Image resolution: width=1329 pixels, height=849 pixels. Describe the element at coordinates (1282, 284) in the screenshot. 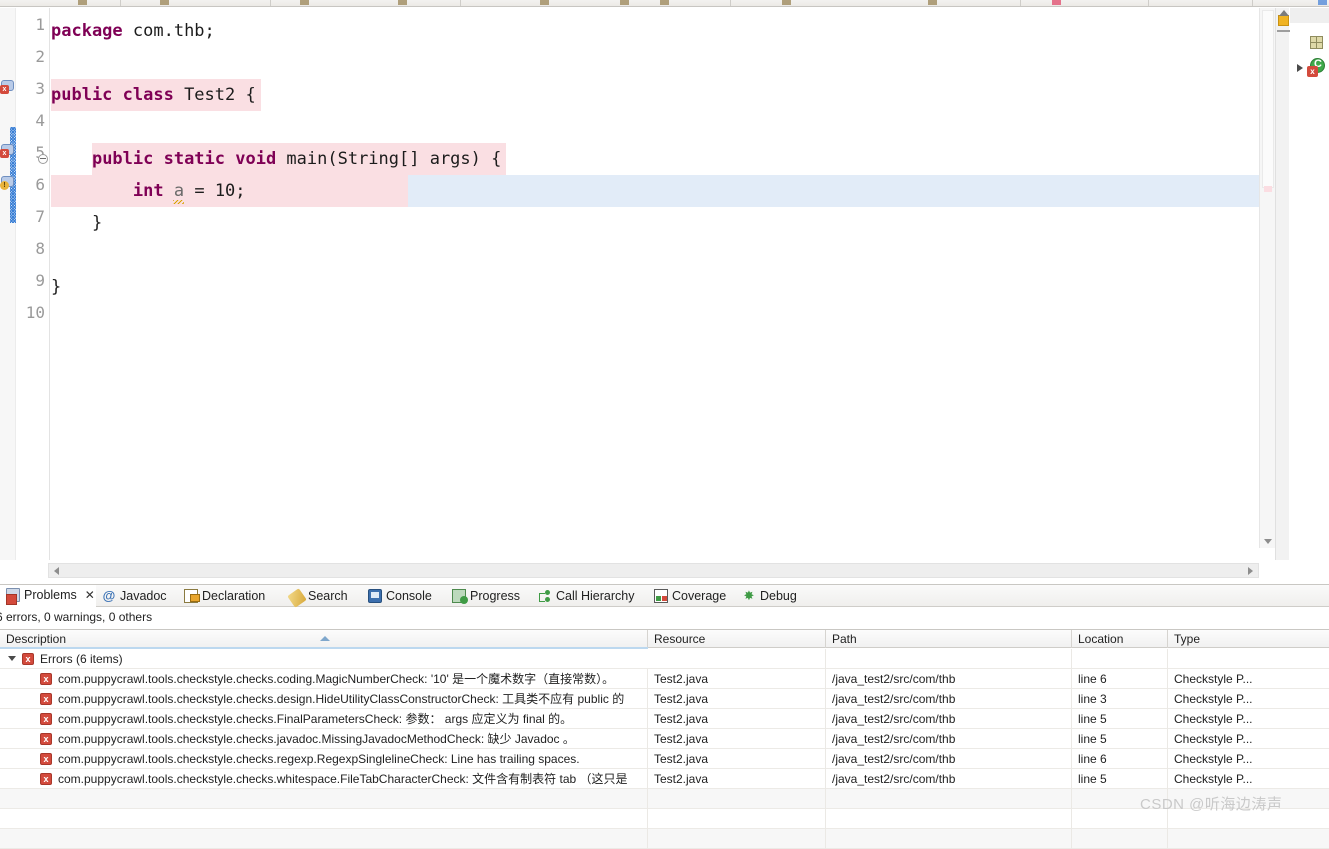

I see `overview-ruler` at that location.